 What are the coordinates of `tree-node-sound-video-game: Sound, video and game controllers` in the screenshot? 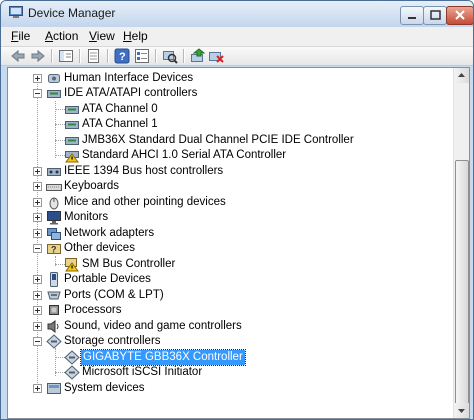 It's located at (228, 326).